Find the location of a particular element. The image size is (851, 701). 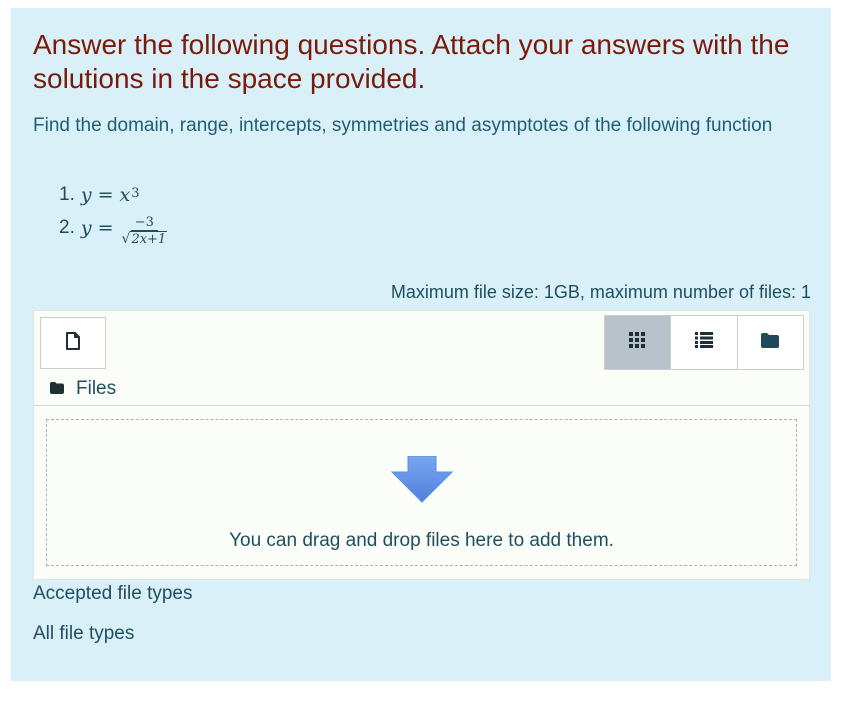

file-icon is located at coordinates (73, 343).